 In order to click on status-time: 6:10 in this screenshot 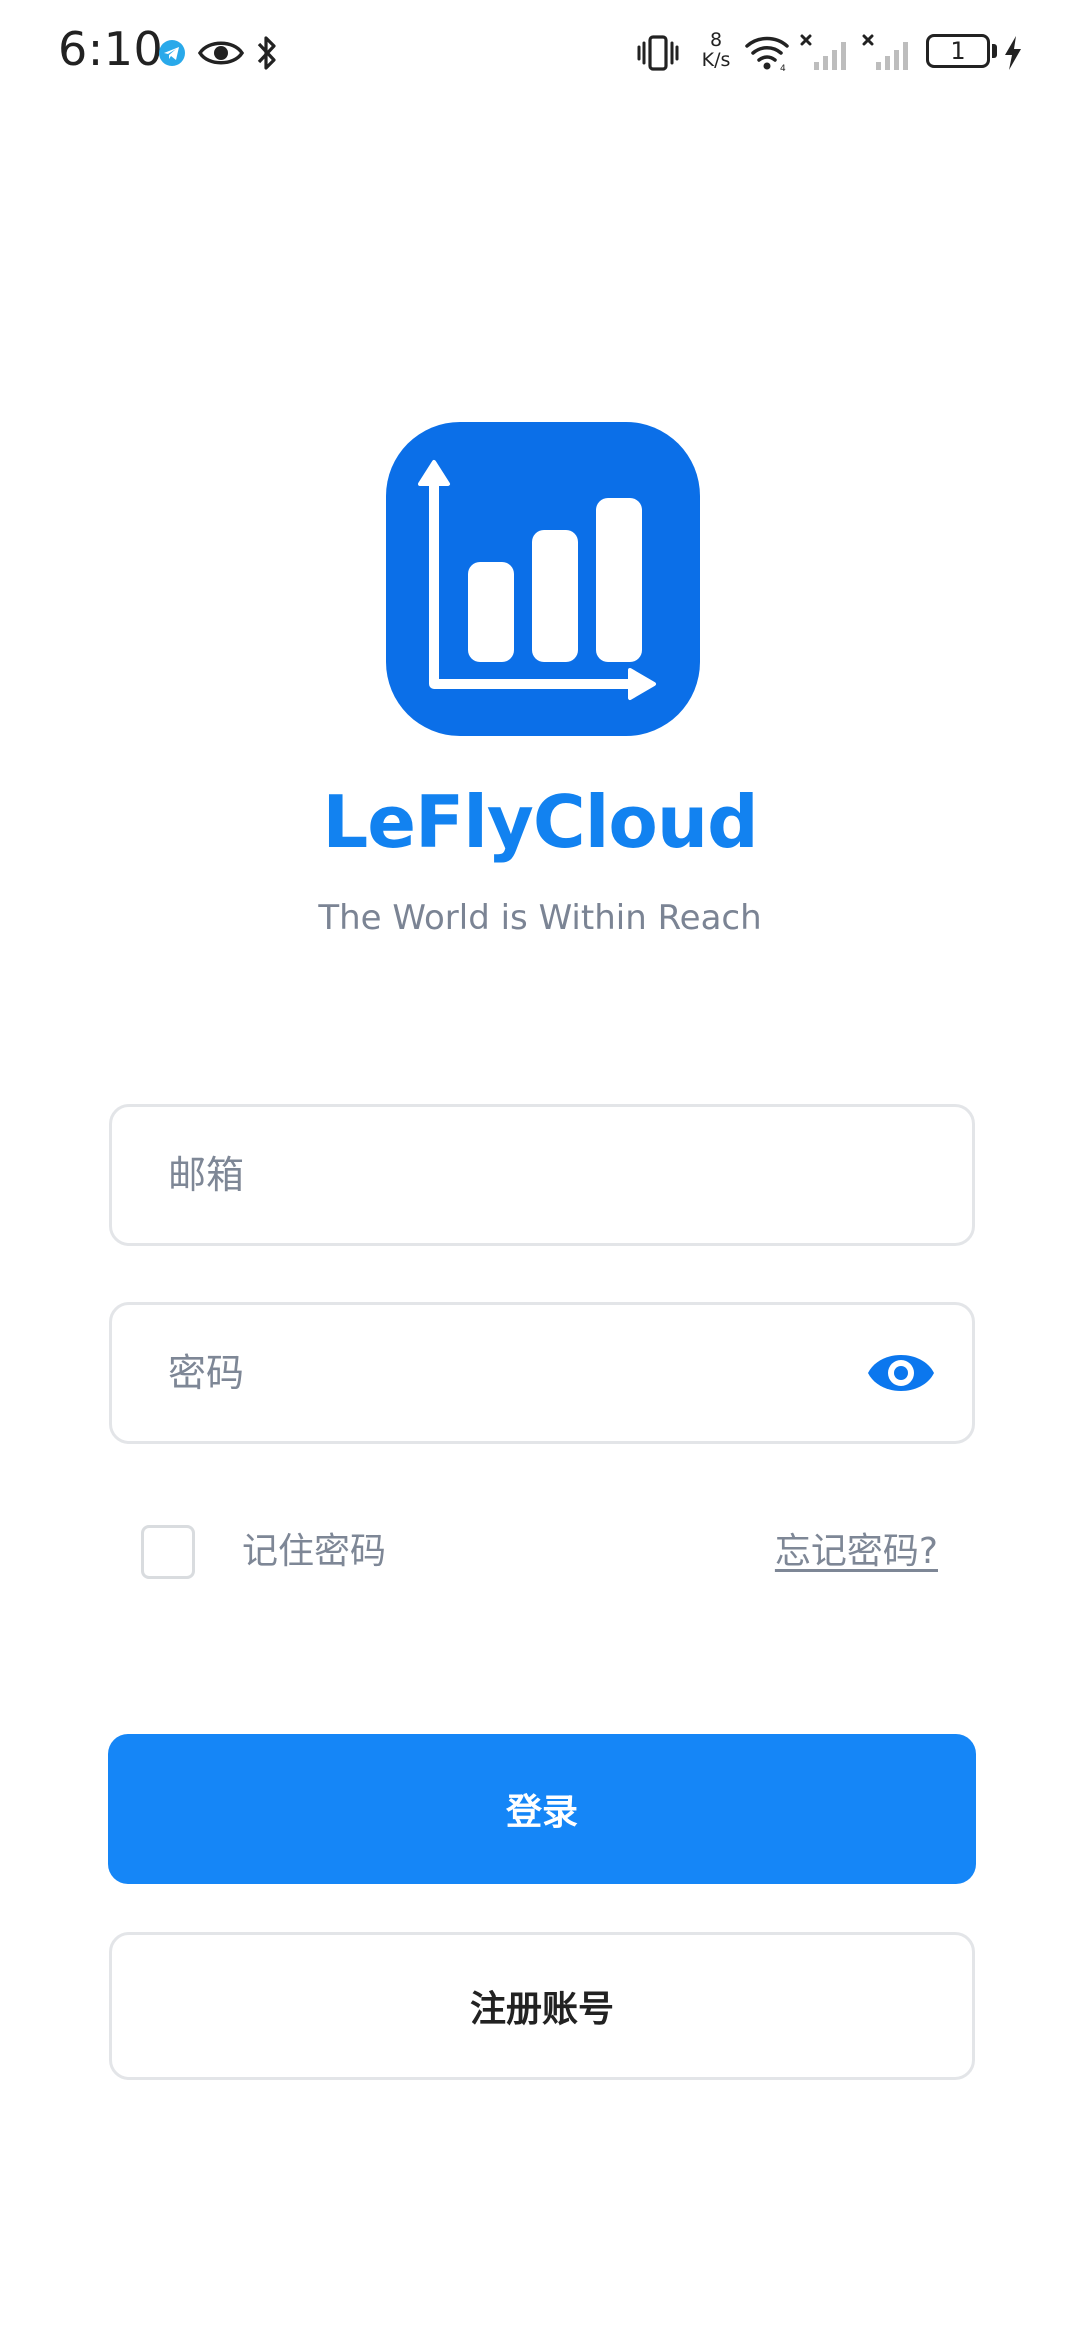, I will do `click(111, 49)`.